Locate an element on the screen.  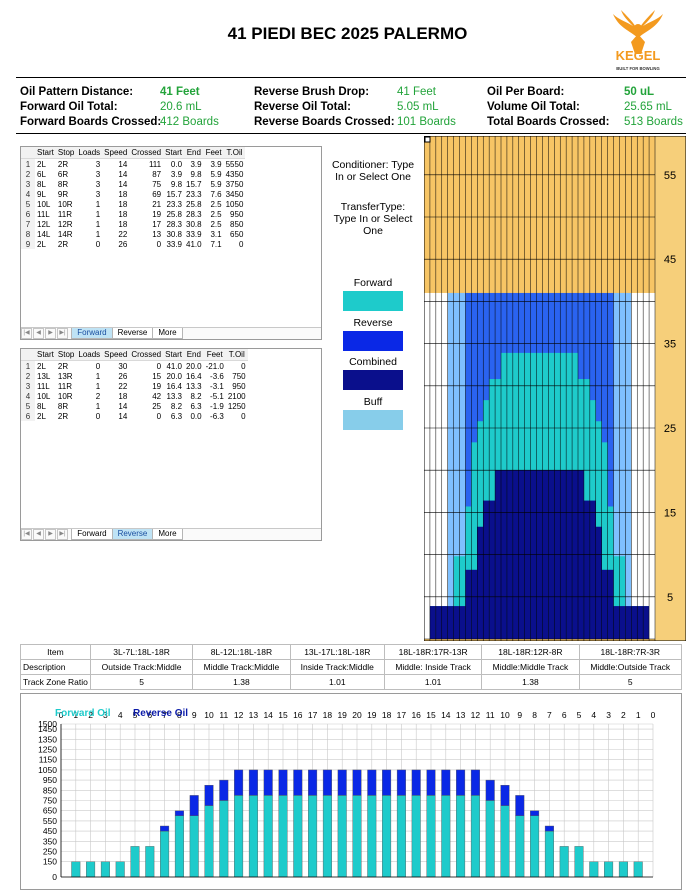
table-cell: 3 is located at coordinates (89, 174).